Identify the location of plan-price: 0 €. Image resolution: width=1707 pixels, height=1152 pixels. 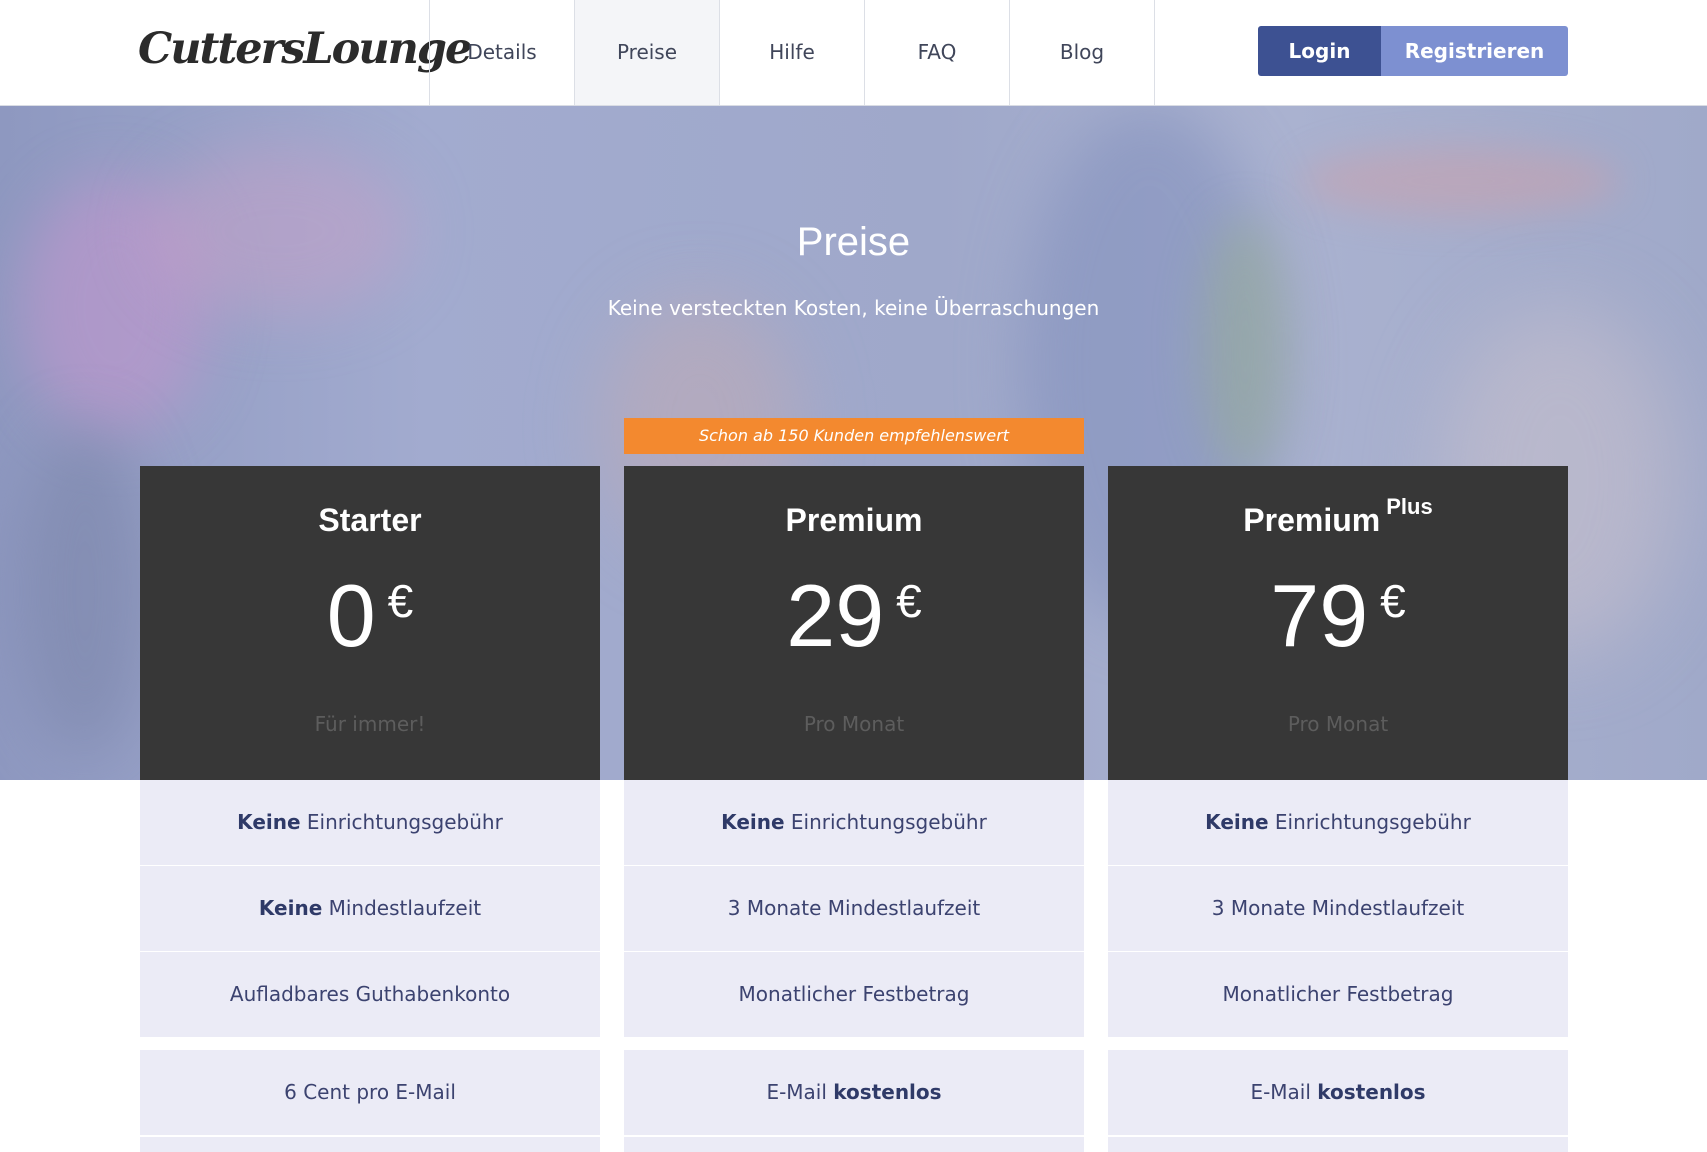
(370, 615).